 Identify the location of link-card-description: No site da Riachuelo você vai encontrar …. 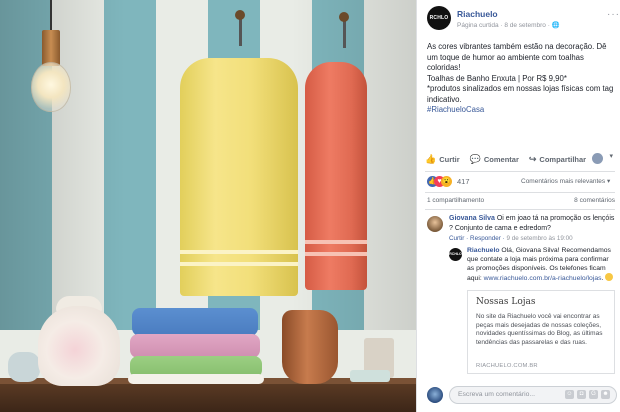
(539, 329).